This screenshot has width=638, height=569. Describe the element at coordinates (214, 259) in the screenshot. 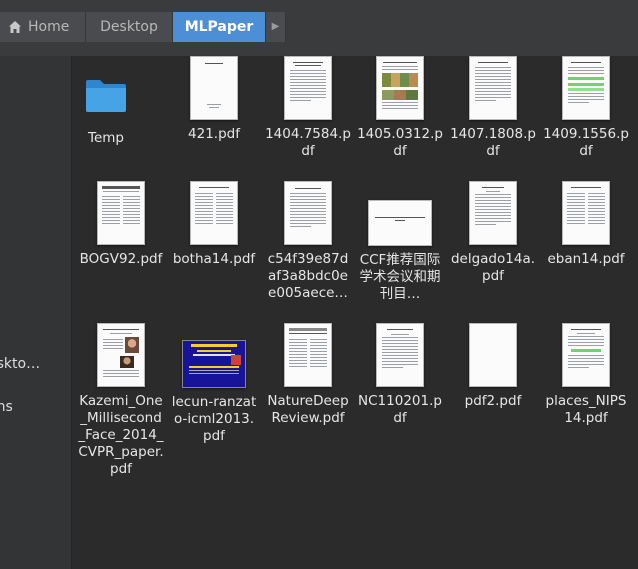

I see `file-name: botha14.pdf` at that location.